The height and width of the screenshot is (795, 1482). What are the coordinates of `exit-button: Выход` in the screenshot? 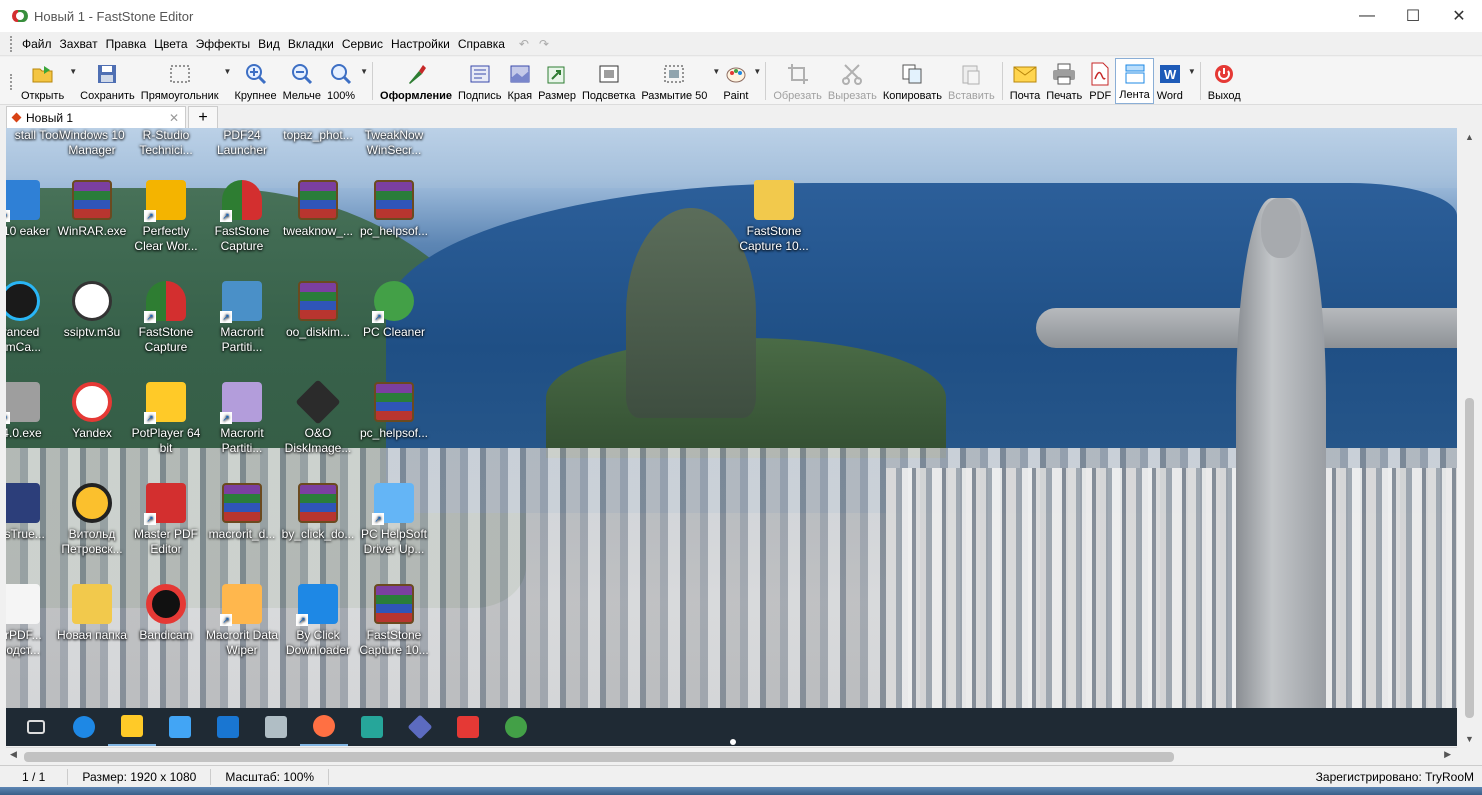 It's located at (1224, 81).